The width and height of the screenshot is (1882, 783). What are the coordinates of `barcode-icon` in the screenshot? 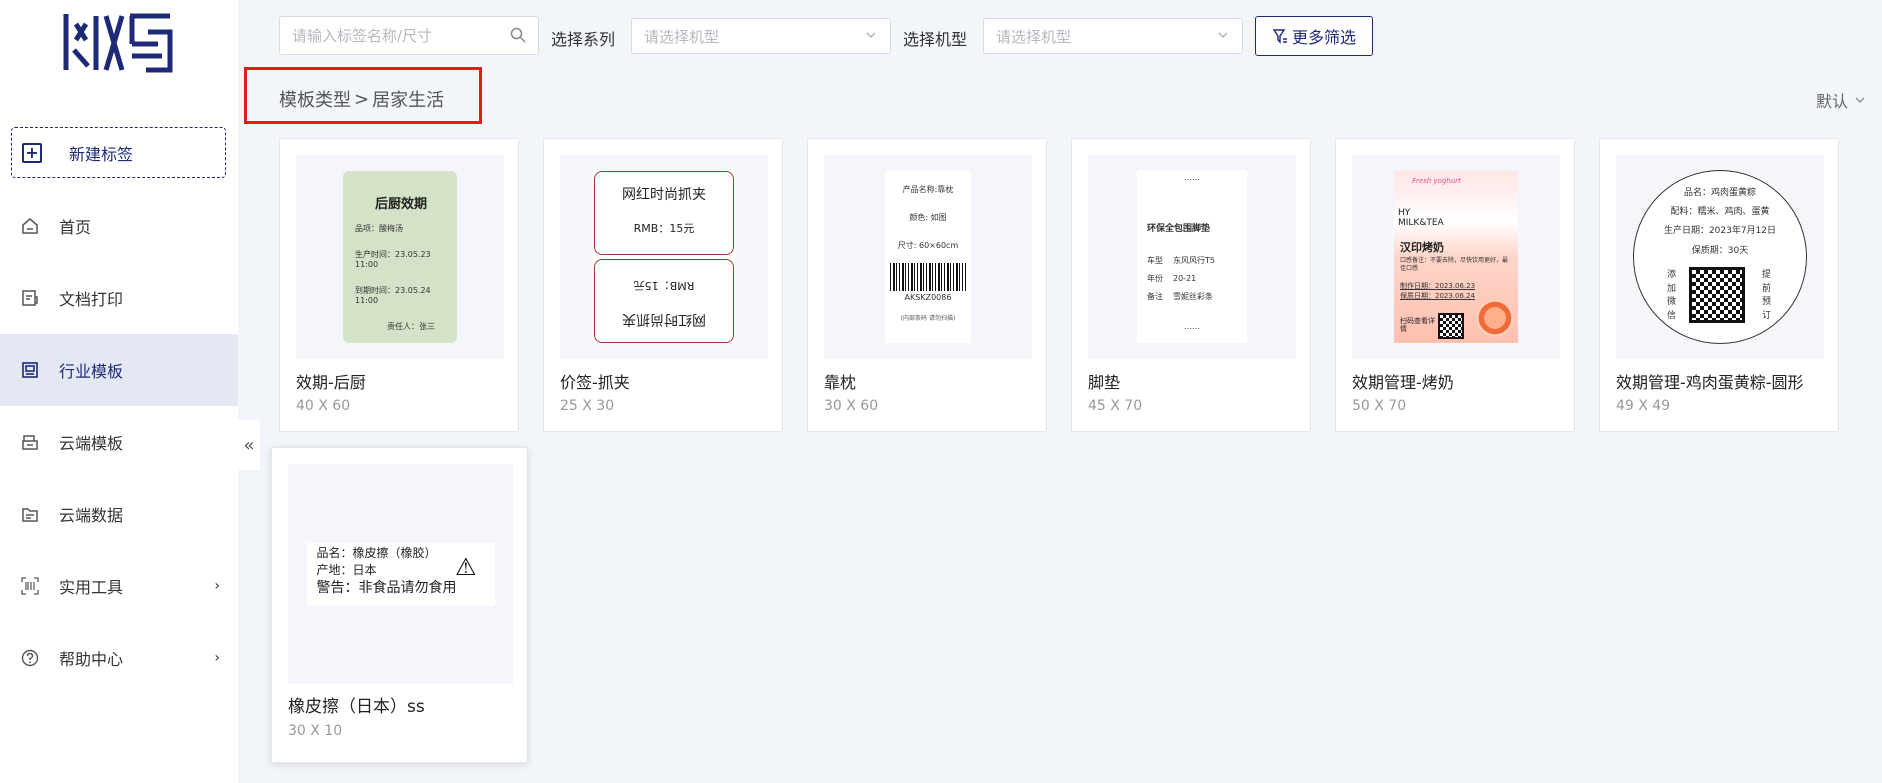 It's located at (928, 277).